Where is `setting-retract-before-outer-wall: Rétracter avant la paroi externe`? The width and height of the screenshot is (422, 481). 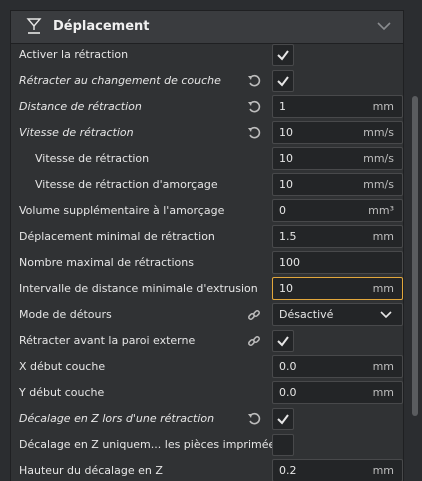
setting-retract-before-outer-wall: Rétracter avant la paroi externe is located at coordinates (207, 341).